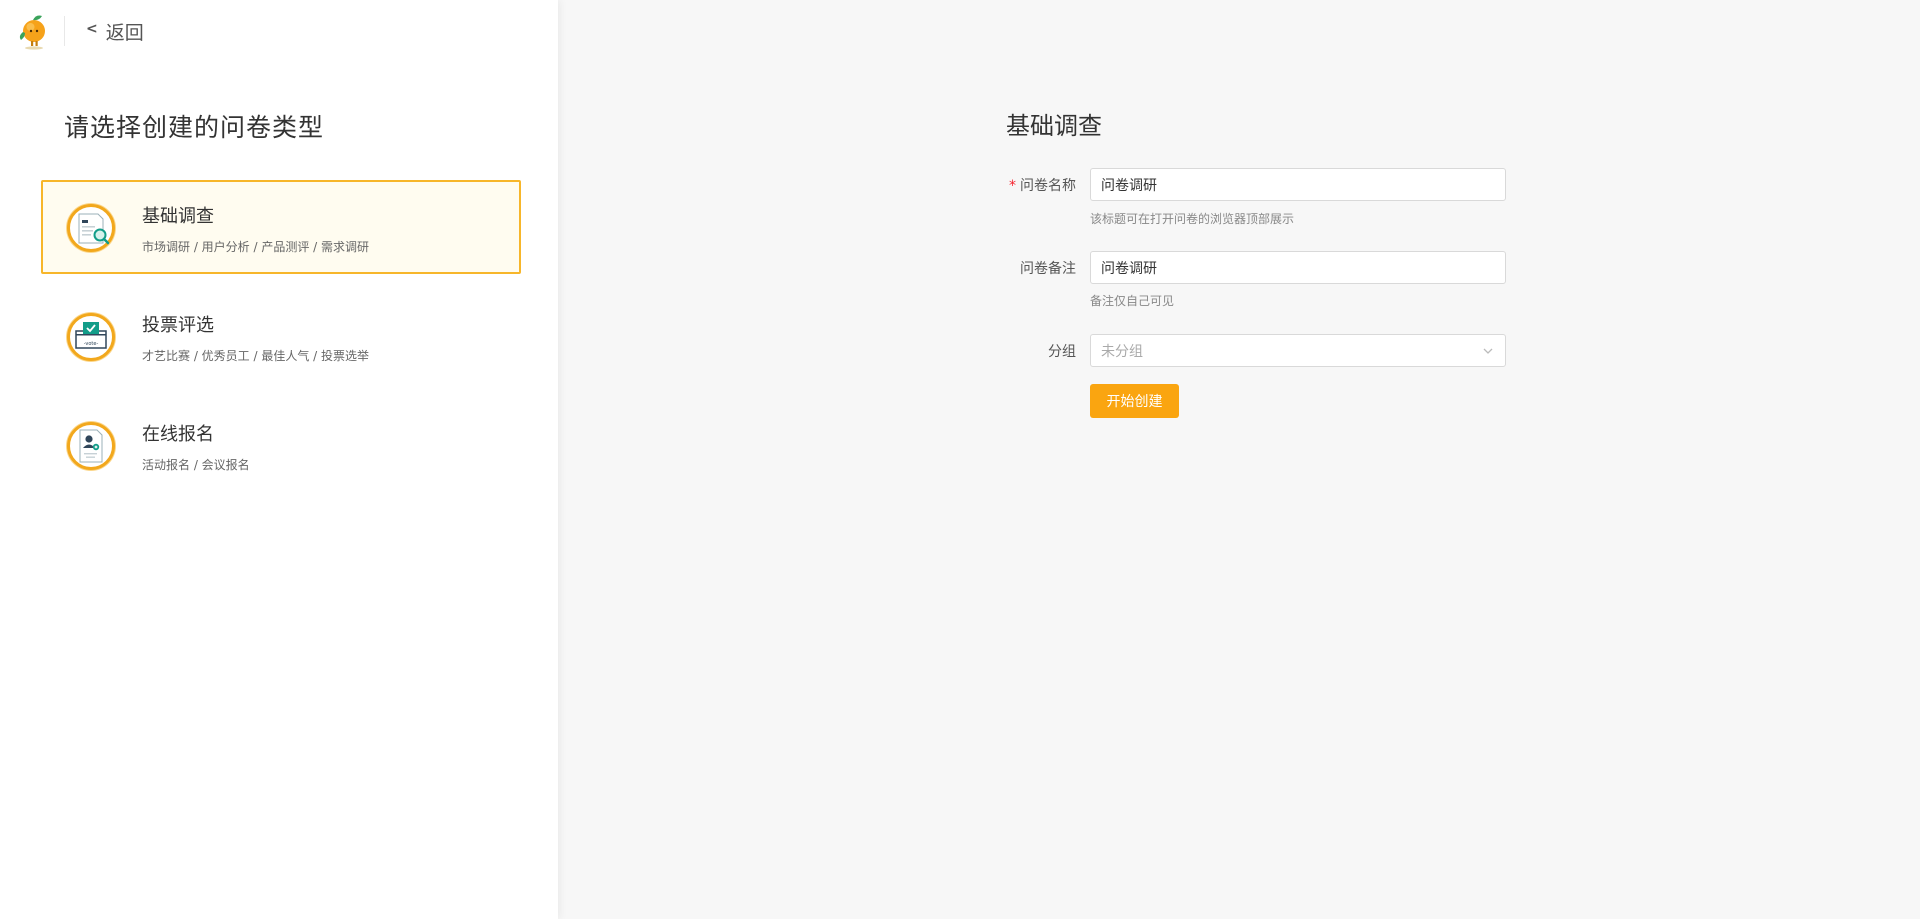 The width and height of the screenshot is (1920, 919). Describe the element at coordinates (256, 247) in the screenshot. I see `card-description: 市场调研 / 用户分析 / 产品测评 / 需求调研` at that location.